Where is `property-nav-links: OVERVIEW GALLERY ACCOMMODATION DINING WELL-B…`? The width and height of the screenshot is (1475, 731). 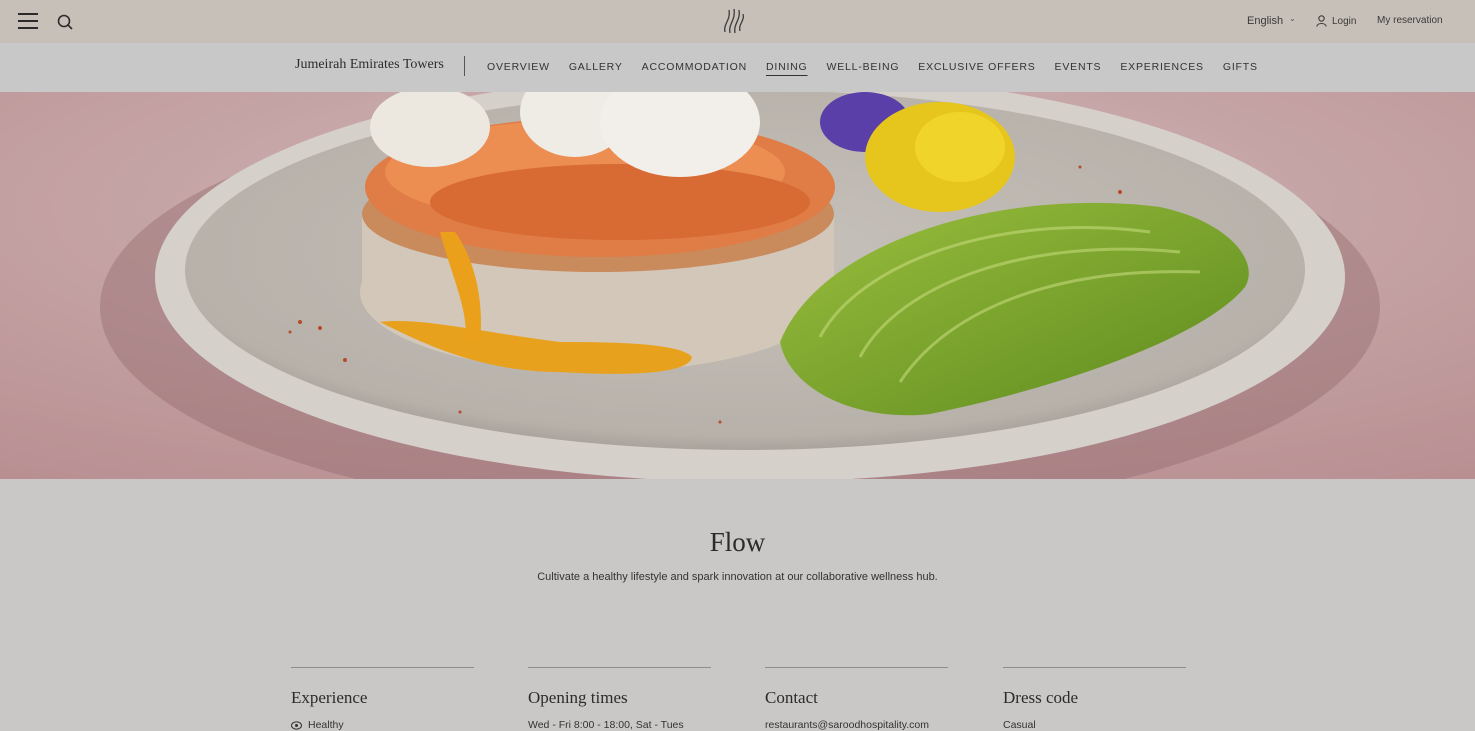 property-nav-links: OVERVIEW GALLERY ACCOMMODATION DINING WELL-B… is located at coordinates (882, 67).